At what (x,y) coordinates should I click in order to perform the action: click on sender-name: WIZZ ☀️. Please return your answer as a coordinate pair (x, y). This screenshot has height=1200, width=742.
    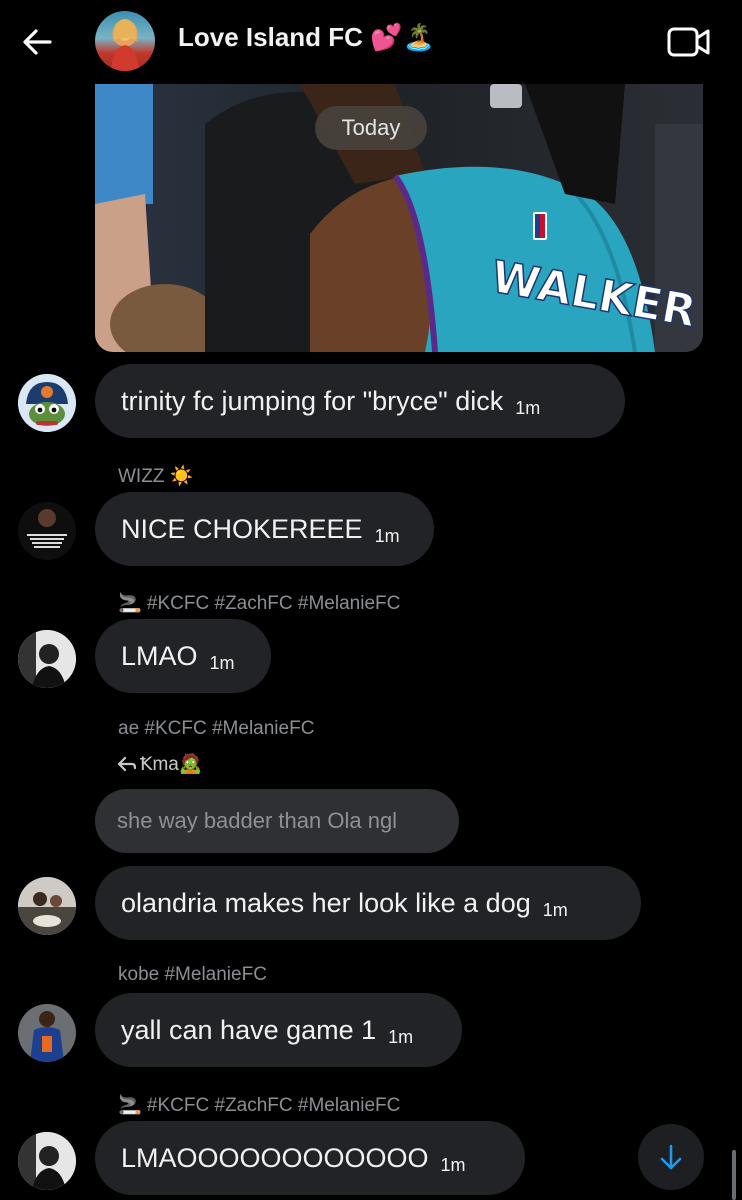
    Looking at the image, I should click on (156, 476).